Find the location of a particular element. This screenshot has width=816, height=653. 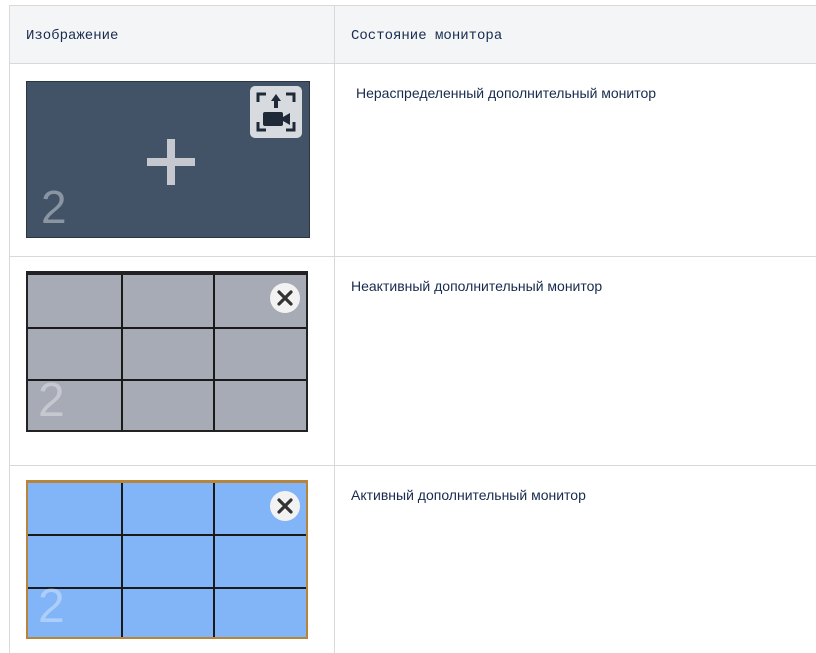

state-inactive: Неактивный дополнительный монитор is located at coordinates (477, 286).